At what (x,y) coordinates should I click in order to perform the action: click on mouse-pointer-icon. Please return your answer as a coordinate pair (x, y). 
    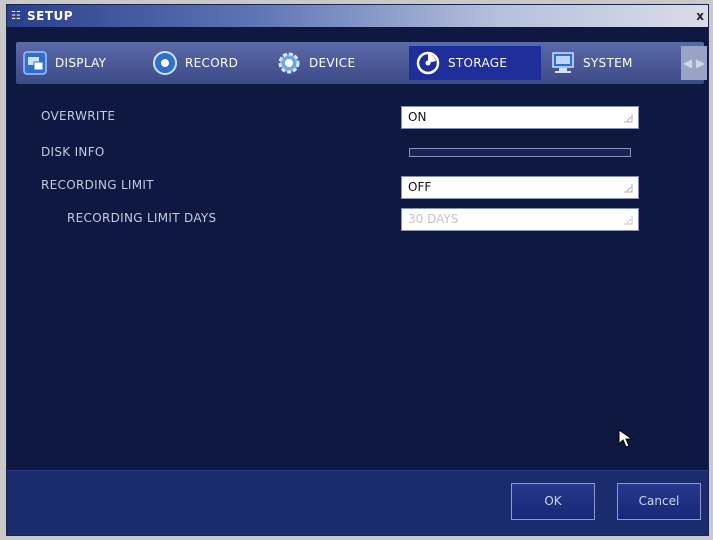
    Looking at the image, I should click on (626, 438).